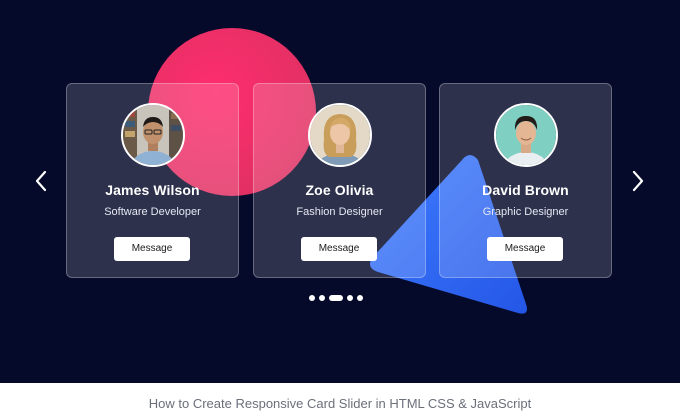 The image size is (680, 413). What do you see at coordinates (525, 180) in the screenshot?
I see `profile-card: David Brown Graphic Designer Message` at bounding box center [525, 180].